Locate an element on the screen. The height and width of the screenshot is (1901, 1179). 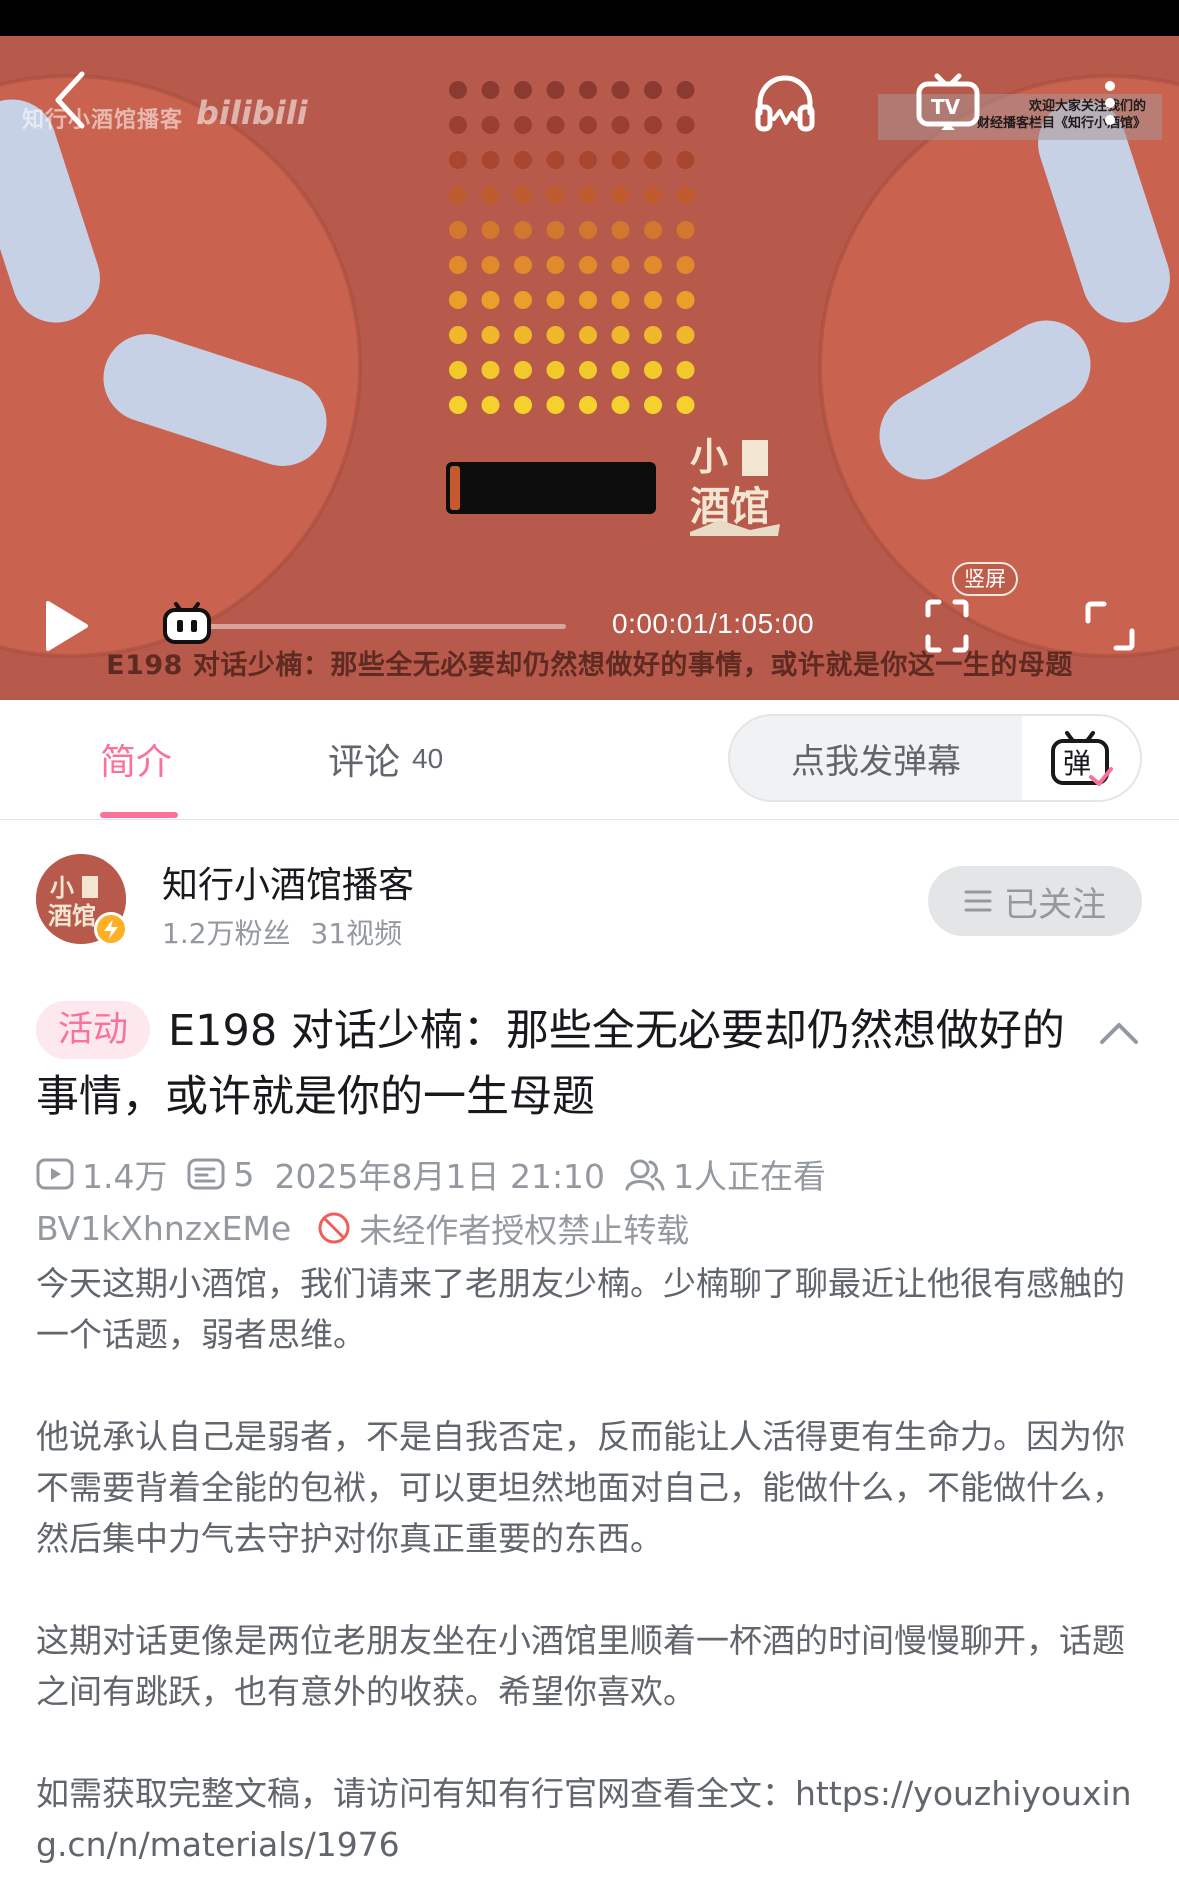
time-display: 0:00:01/1:05:00 is located at coordinates (713, 623).